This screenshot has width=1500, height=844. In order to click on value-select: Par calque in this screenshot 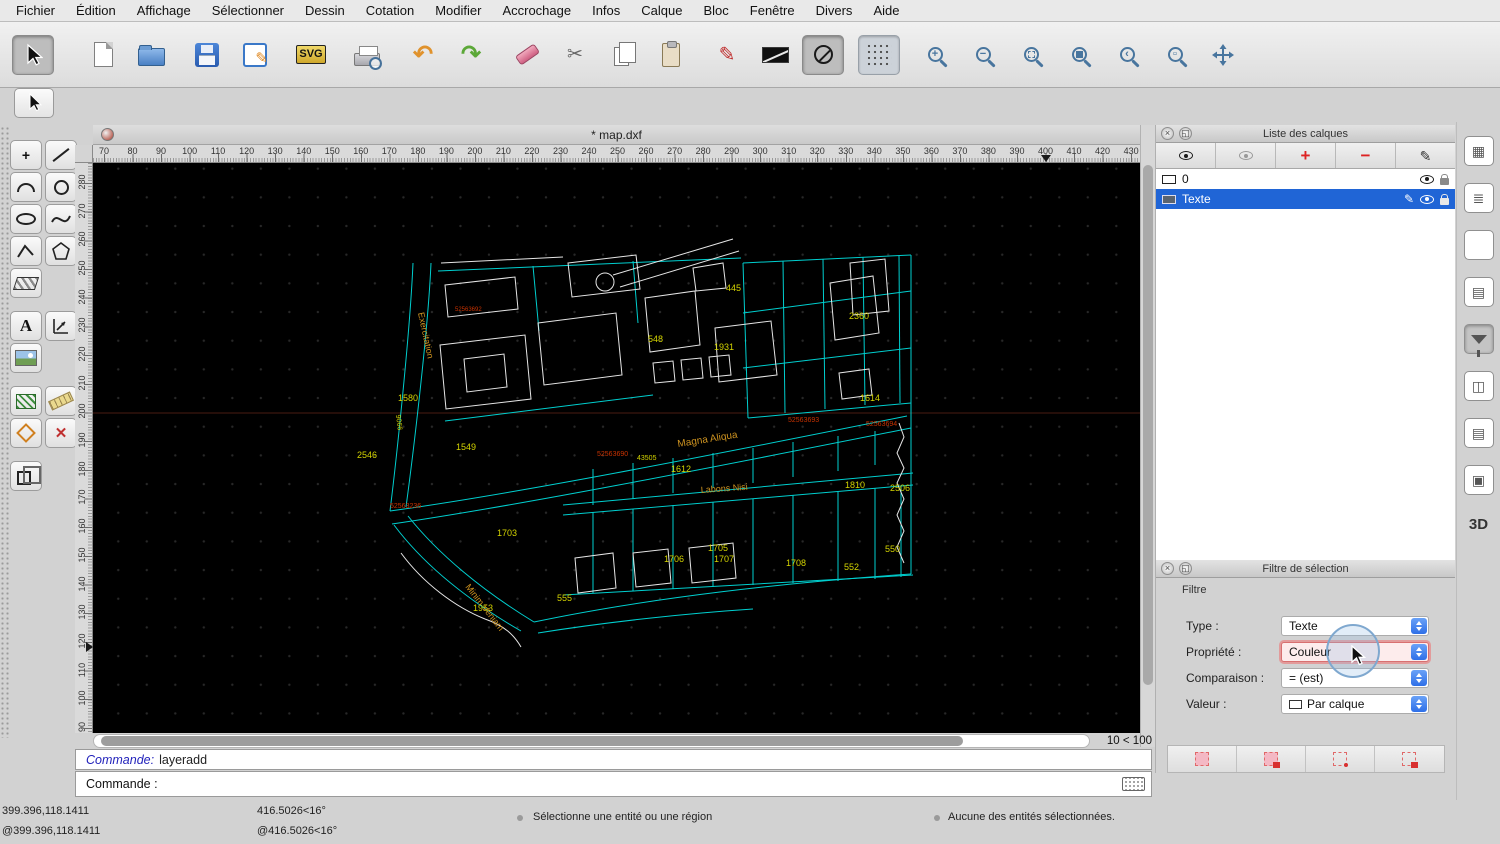, I will do `click(1355, 704)`.